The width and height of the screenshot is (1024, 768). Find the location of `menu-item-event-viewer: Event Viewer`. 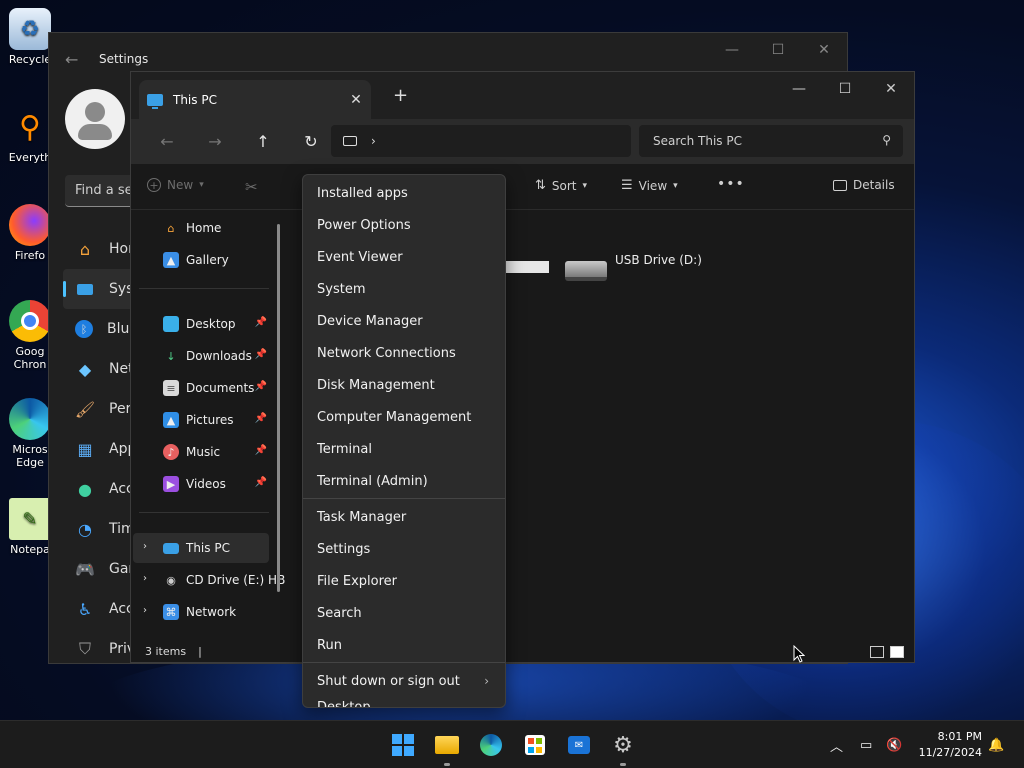

menu-item-event-viewer: Event Viewer is located at coordinates (404, 257).